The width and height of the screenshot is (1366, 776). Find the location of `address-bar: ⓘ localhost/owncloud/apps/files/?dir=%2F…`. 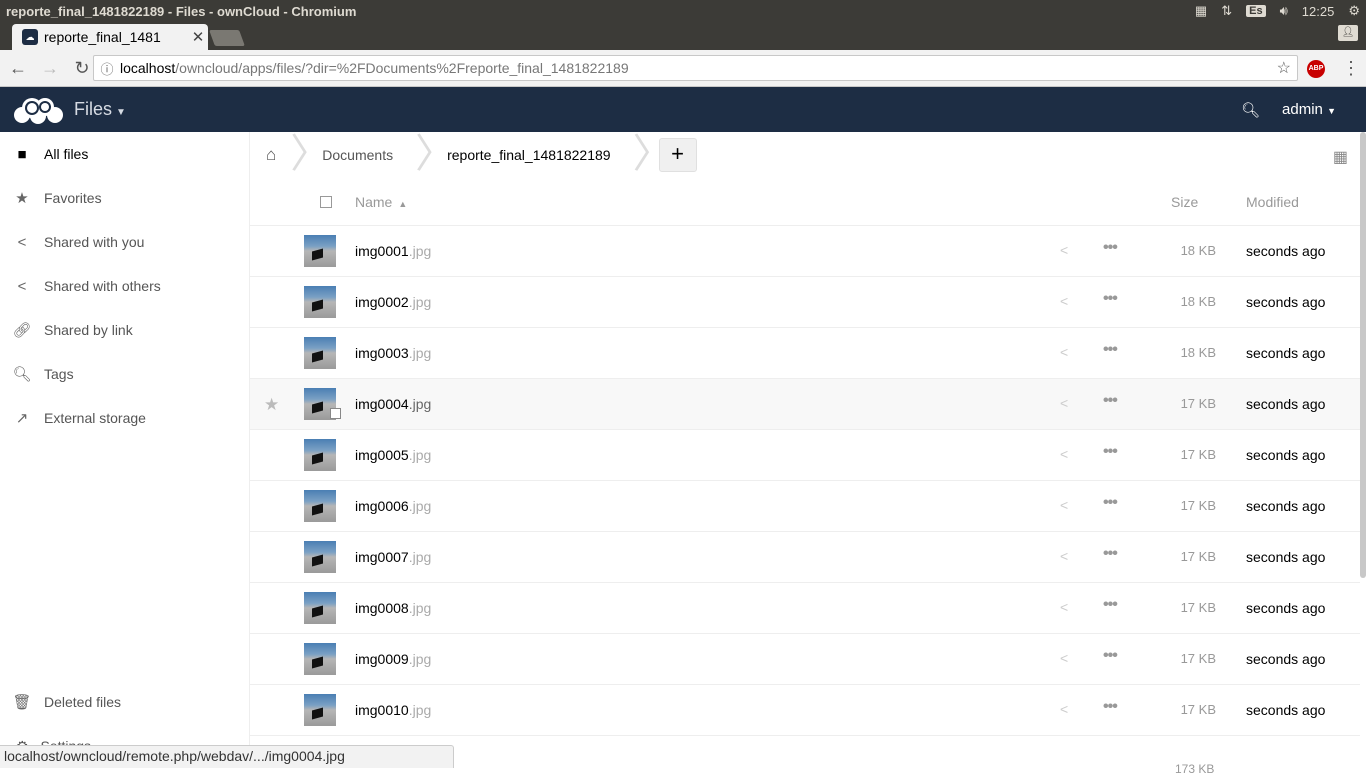

address-bar: ⓘ localhost/owncloud/apps/files/?dir=%2F… is located at coordinates (695, 68).